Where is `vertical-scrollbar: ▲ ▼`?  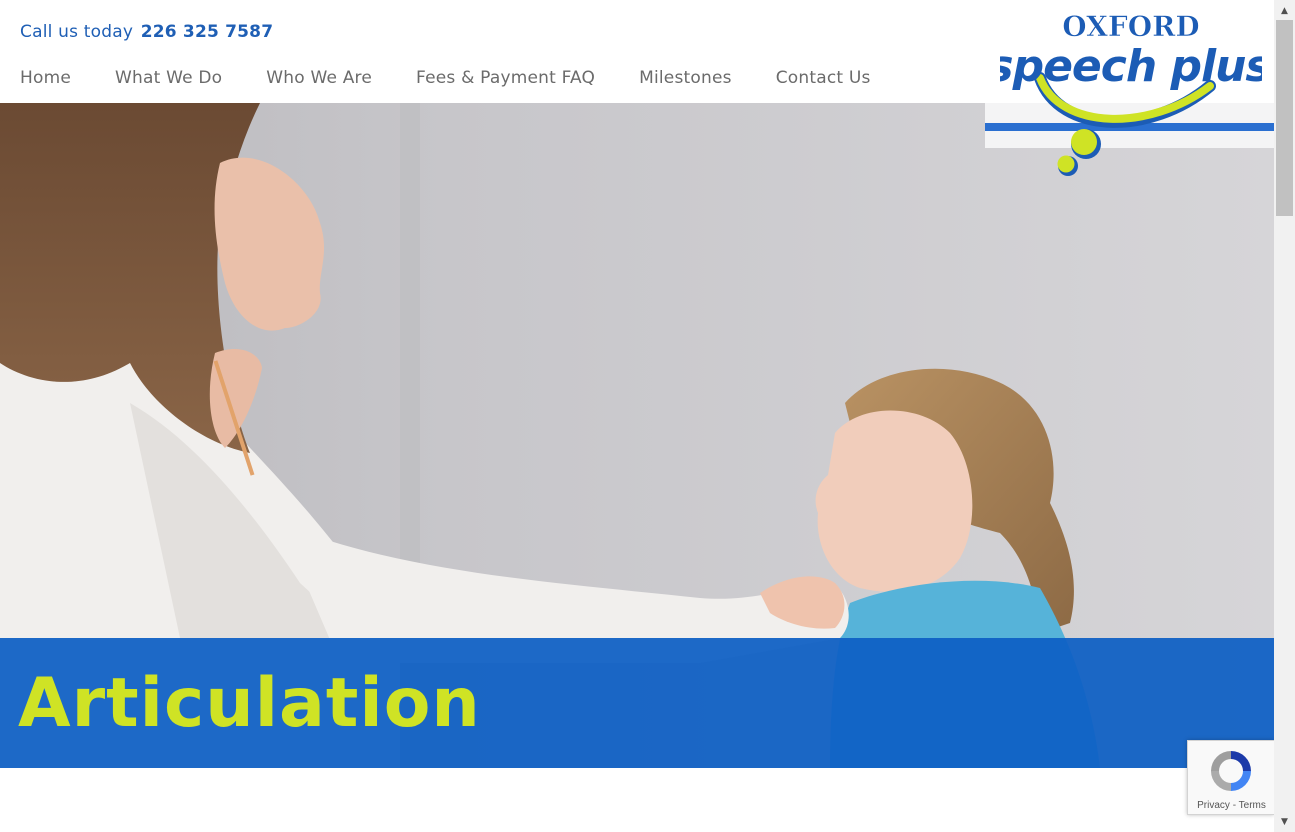
vertical-scrollbar: ▲ ▼ is located at coordinates (1284, 416).